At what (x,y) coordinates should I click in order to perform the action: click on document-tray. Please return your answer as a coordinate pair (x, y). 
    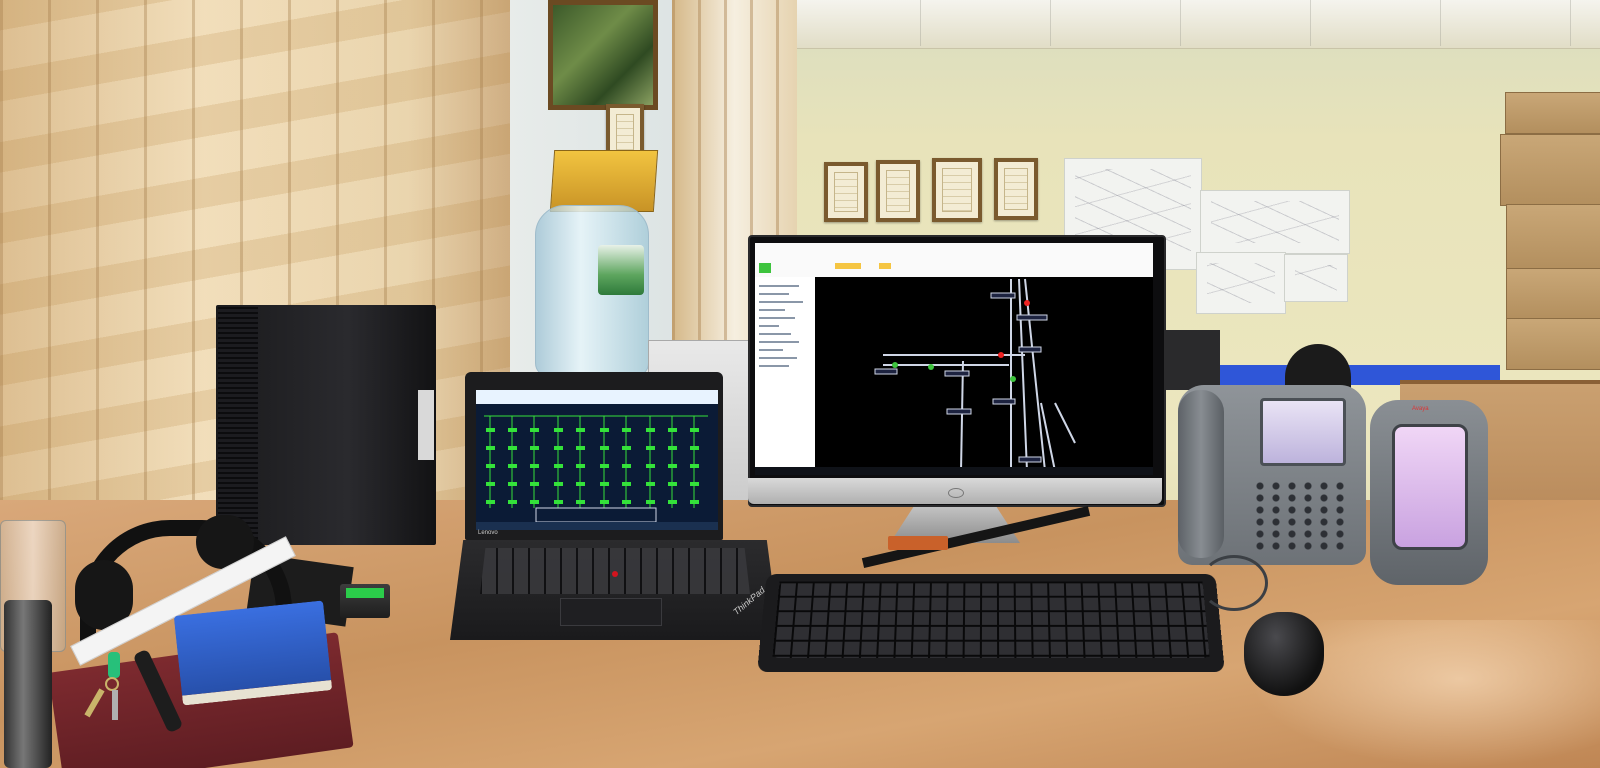
    Looking at the image, I should click on (1190, 360).